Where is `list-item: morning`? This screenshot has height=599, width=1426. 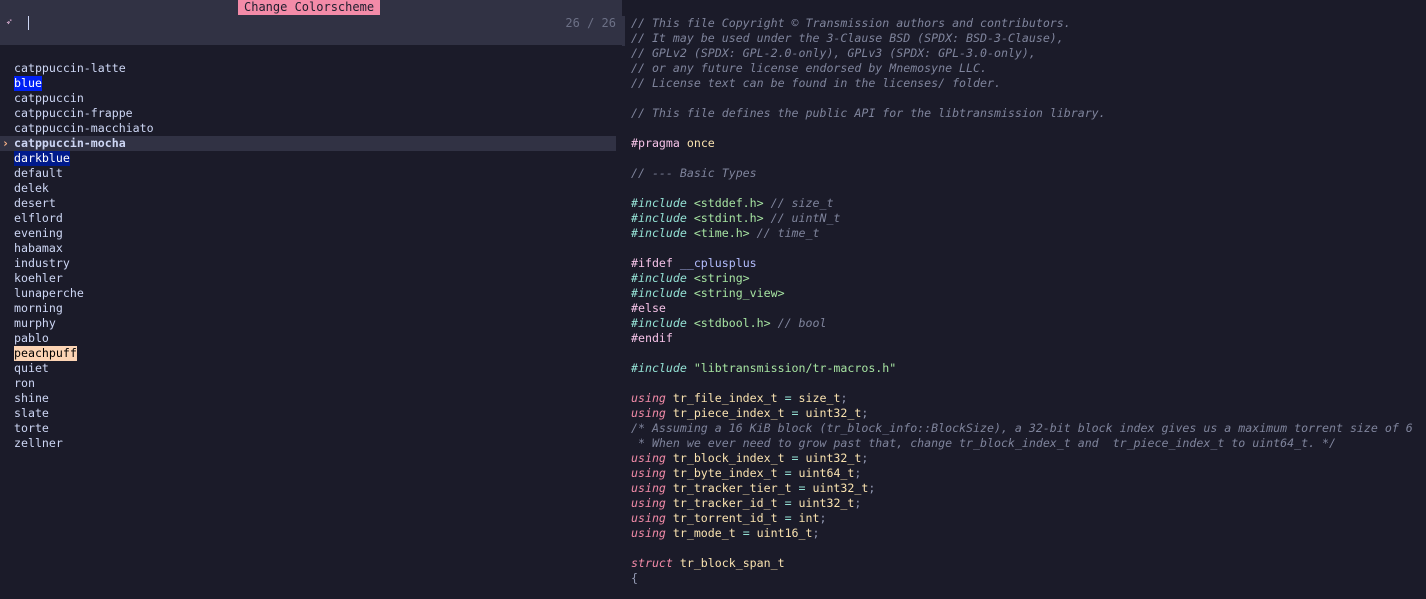
list-item: morning is located at coordinates (311, 308).